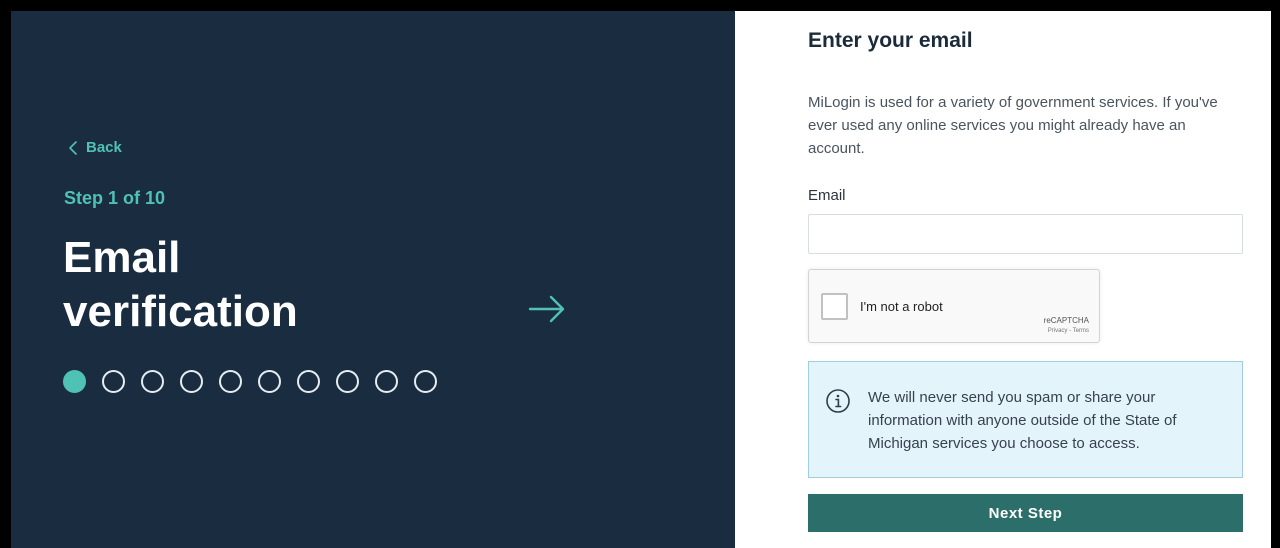  I want to click on next-step-button: Next Step, so click(1025, 513).